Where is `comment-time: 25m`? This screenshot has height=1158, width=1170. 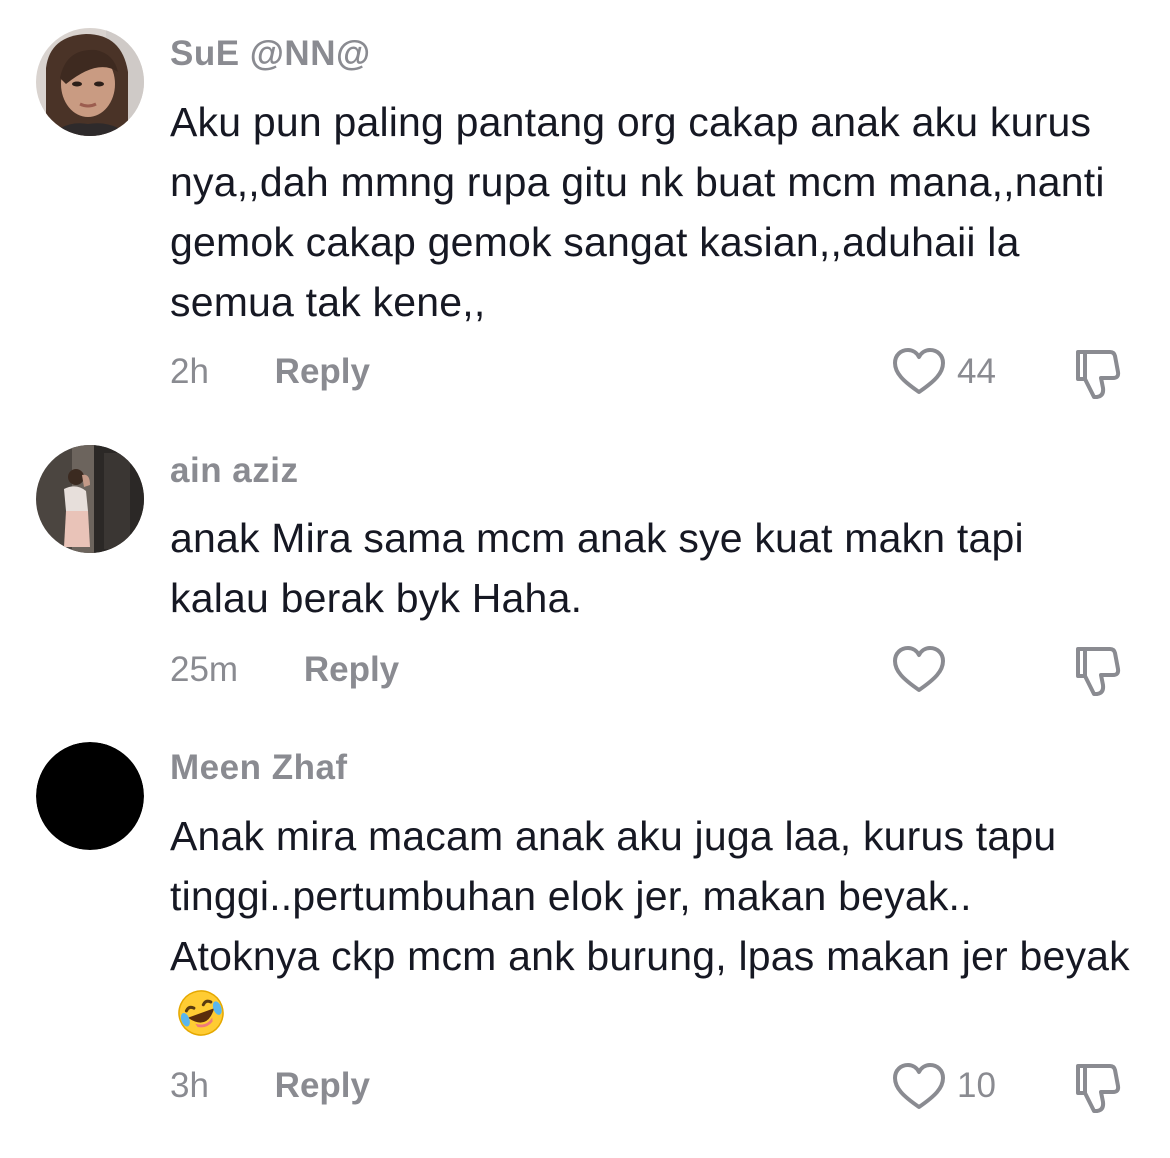 comment-time: 25m is located at coordinates (204, 669).